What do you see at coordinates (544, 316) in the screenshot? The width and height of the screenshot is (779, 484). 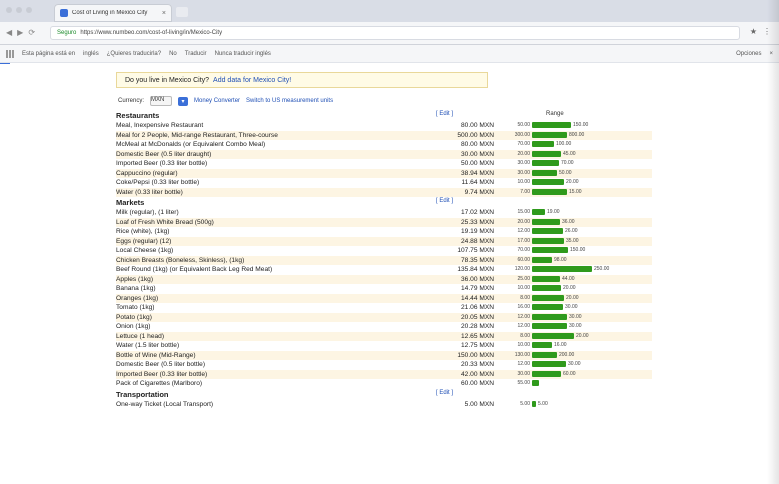 I see `price-range: 12.00 30.00` at bounding box center [544, 316].